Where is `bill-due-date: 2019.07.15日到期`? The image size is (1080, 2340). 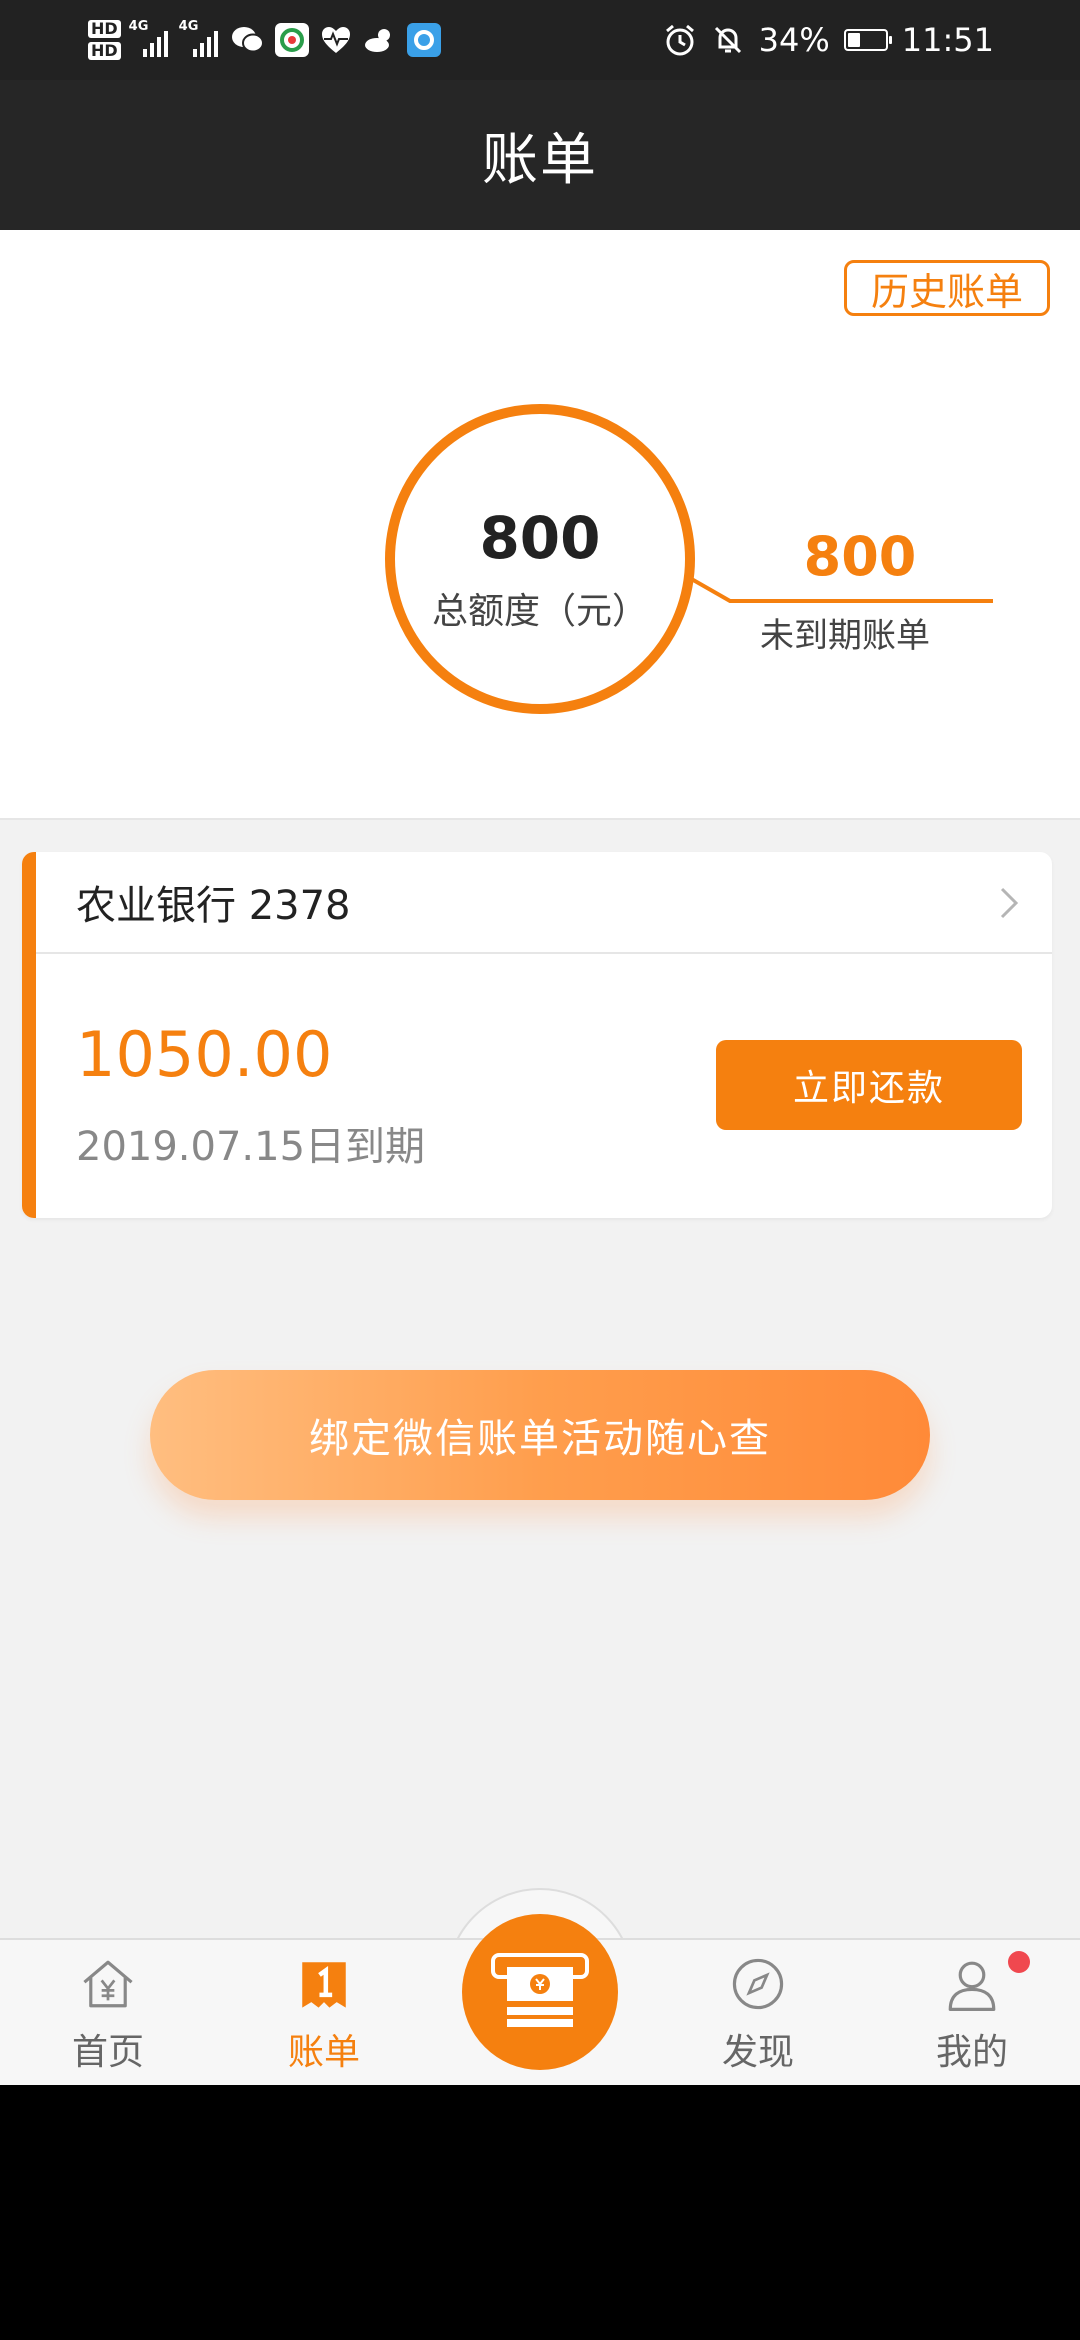 bill-due-date: 2019.07.15日到期 is located at coordinates (251, 1147).